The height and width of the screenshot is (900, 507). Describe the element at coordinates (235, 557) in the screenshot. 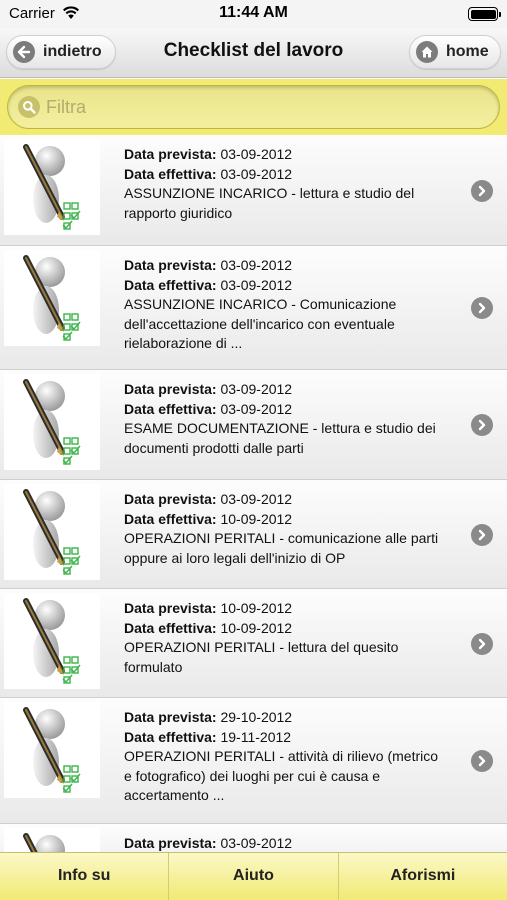

I see `task-description: oppure ai loro legali dell'inizio di OP` at that location.